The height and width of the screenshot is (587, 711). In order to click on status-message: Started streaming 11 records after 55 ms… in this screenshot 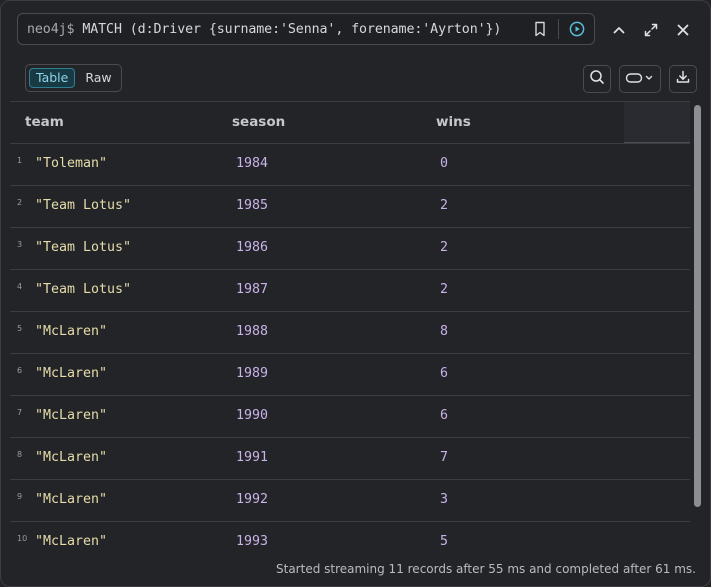, I will do `click(486, 569)`.